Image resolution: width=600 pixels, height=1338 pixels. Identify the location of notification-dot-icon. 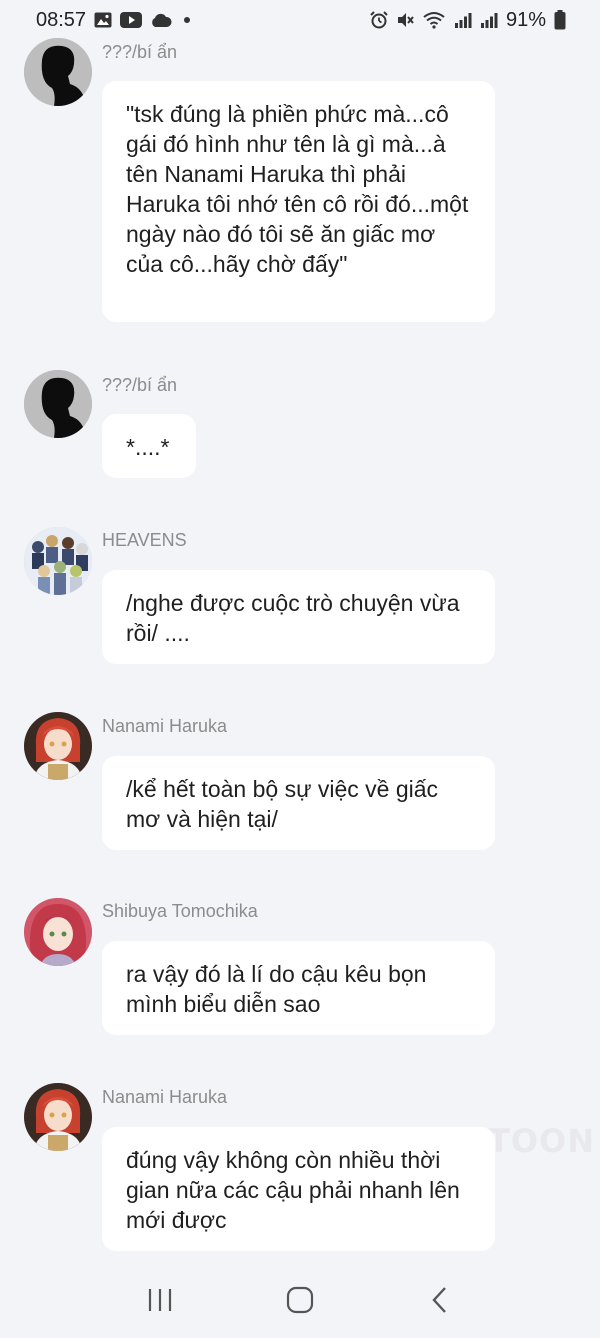
(187, 20).